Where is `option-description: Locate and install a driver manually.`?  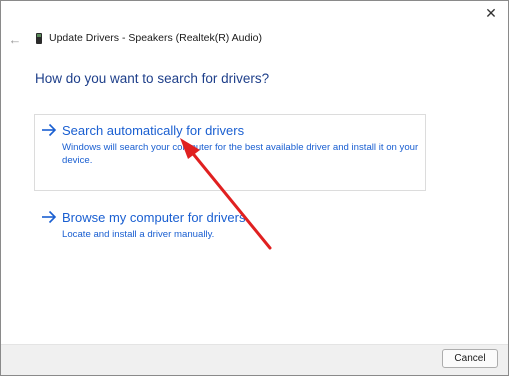 option-description: Locate and install a driver manually. is located at coordinates (138, 234).